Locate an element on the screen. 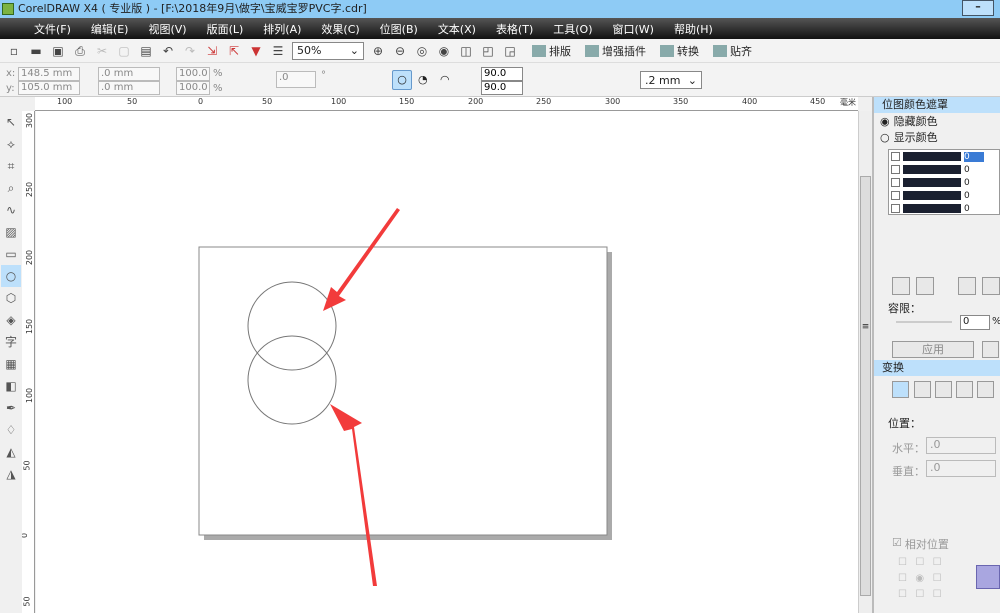 This screenshot has height=613, width=1000. menu-file: 文件(F) is located at coordinates (52, 29).